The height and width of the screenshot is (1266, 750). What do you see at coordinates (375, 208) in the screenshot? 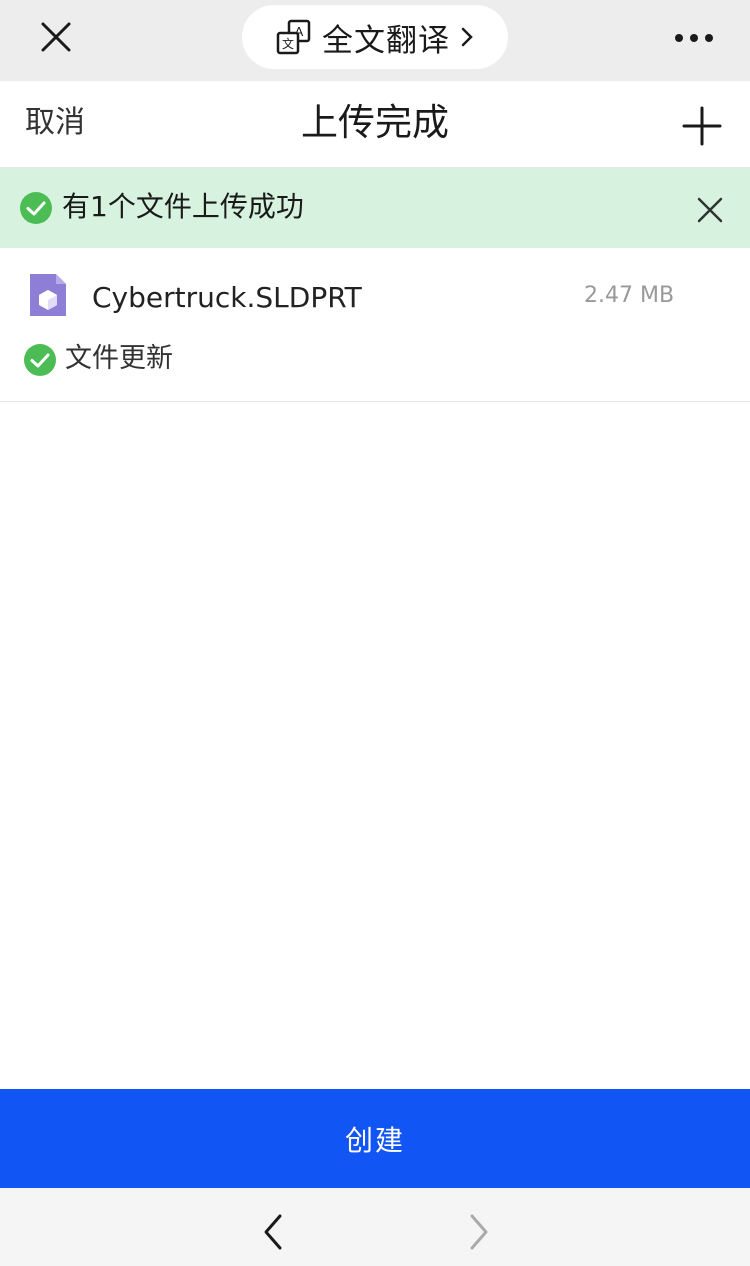
I see `success-banner: 有1个文件上传成功` at bounding box center [375, 208].